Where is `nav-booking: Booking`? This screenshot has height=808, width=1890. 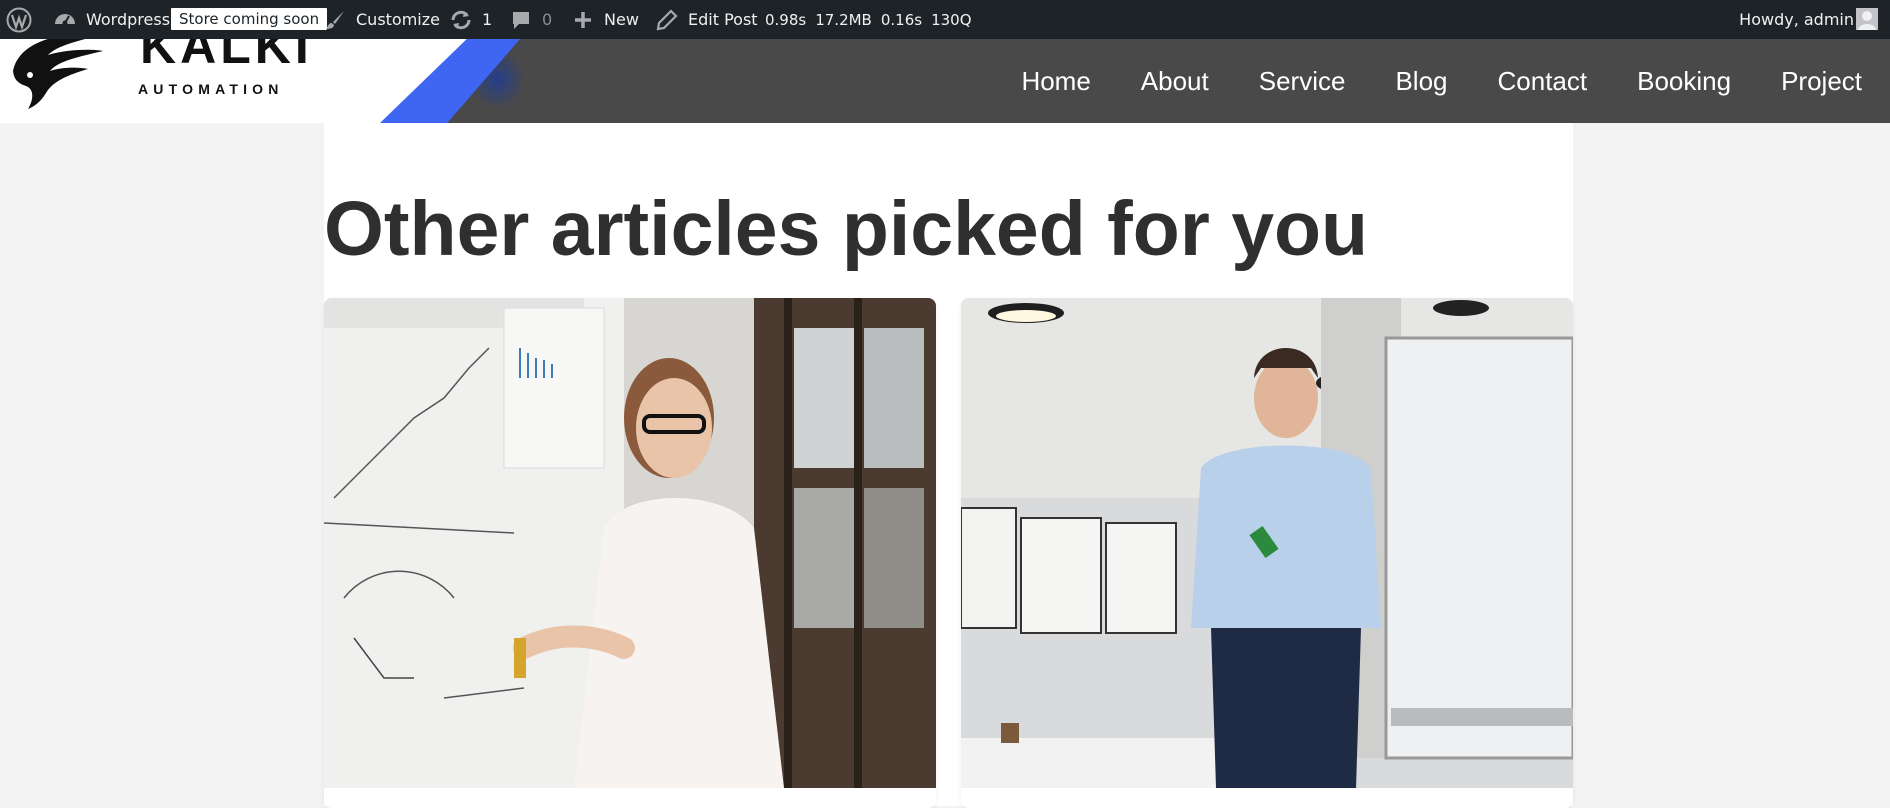 nav-booking: Booking is located at coordinates (1684, 81).